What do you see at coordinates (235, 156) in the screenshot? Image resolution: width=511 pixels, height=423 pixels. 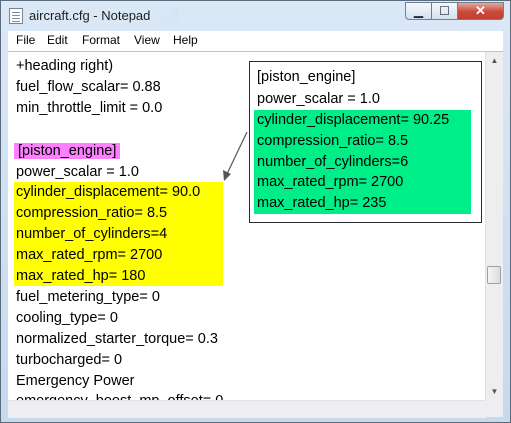 I see `pointer-arrow-icon` at bounding box center [235, 156].